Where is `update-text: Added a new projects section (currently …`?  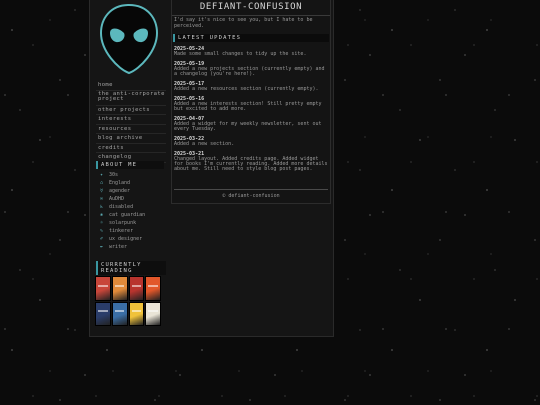
update-text: Added a new projects section (currently … is located at coordinates (249, 71).